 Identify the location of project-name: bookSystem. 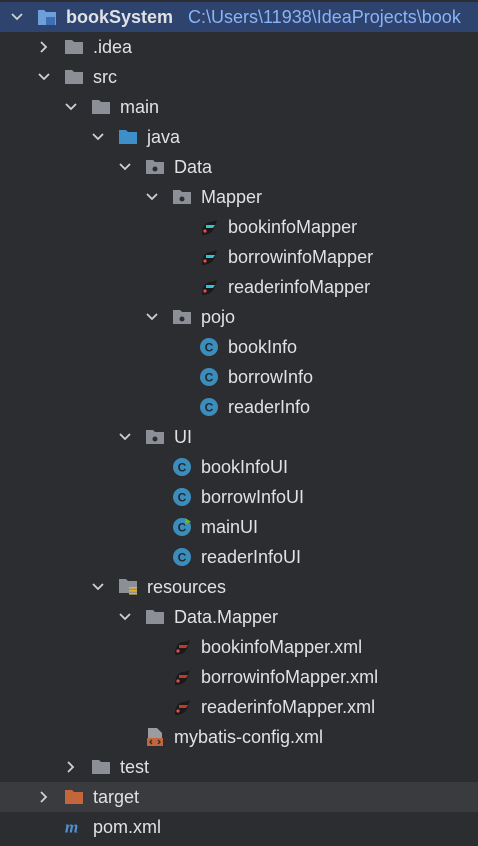
(120, 17).